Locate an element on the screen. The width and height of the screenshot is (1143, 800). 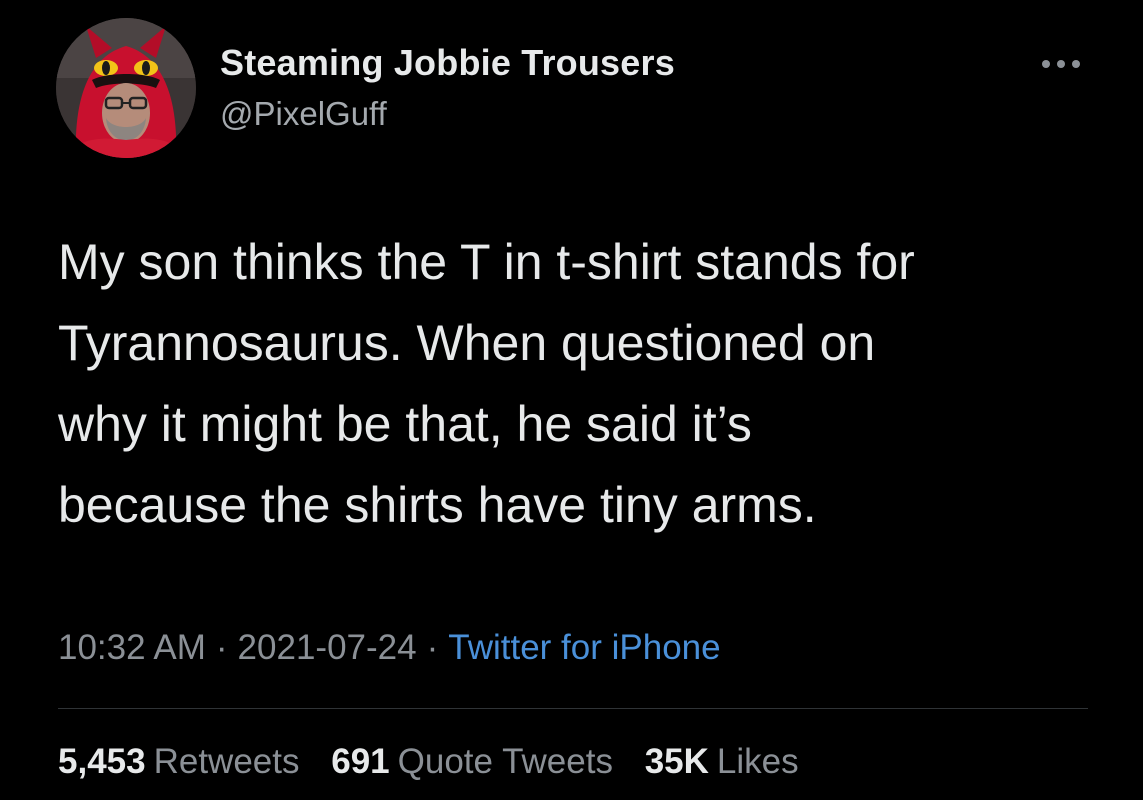
author-handle: @PixelGuff is located at coordinates (303, 114).